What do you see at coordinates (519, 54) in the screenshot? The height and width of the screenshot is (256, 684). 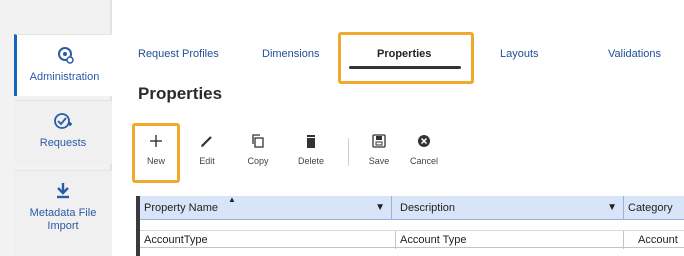 I see `tab-layouts: Layouts` at bounding box center [519, 54].